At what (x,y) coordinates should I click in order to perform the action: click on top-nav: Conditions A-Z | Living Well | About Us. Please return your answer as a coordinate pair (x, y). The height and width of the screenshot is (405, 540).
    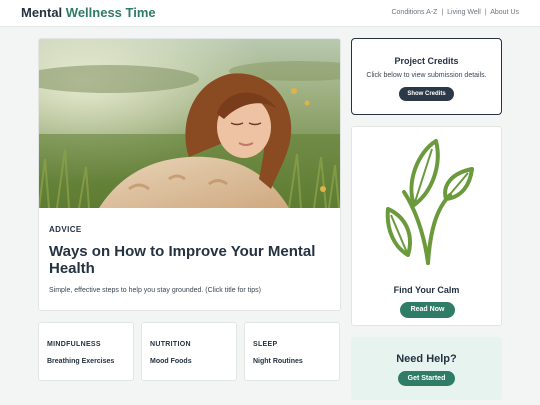
    Looking at the image, I should click on (455, 12).